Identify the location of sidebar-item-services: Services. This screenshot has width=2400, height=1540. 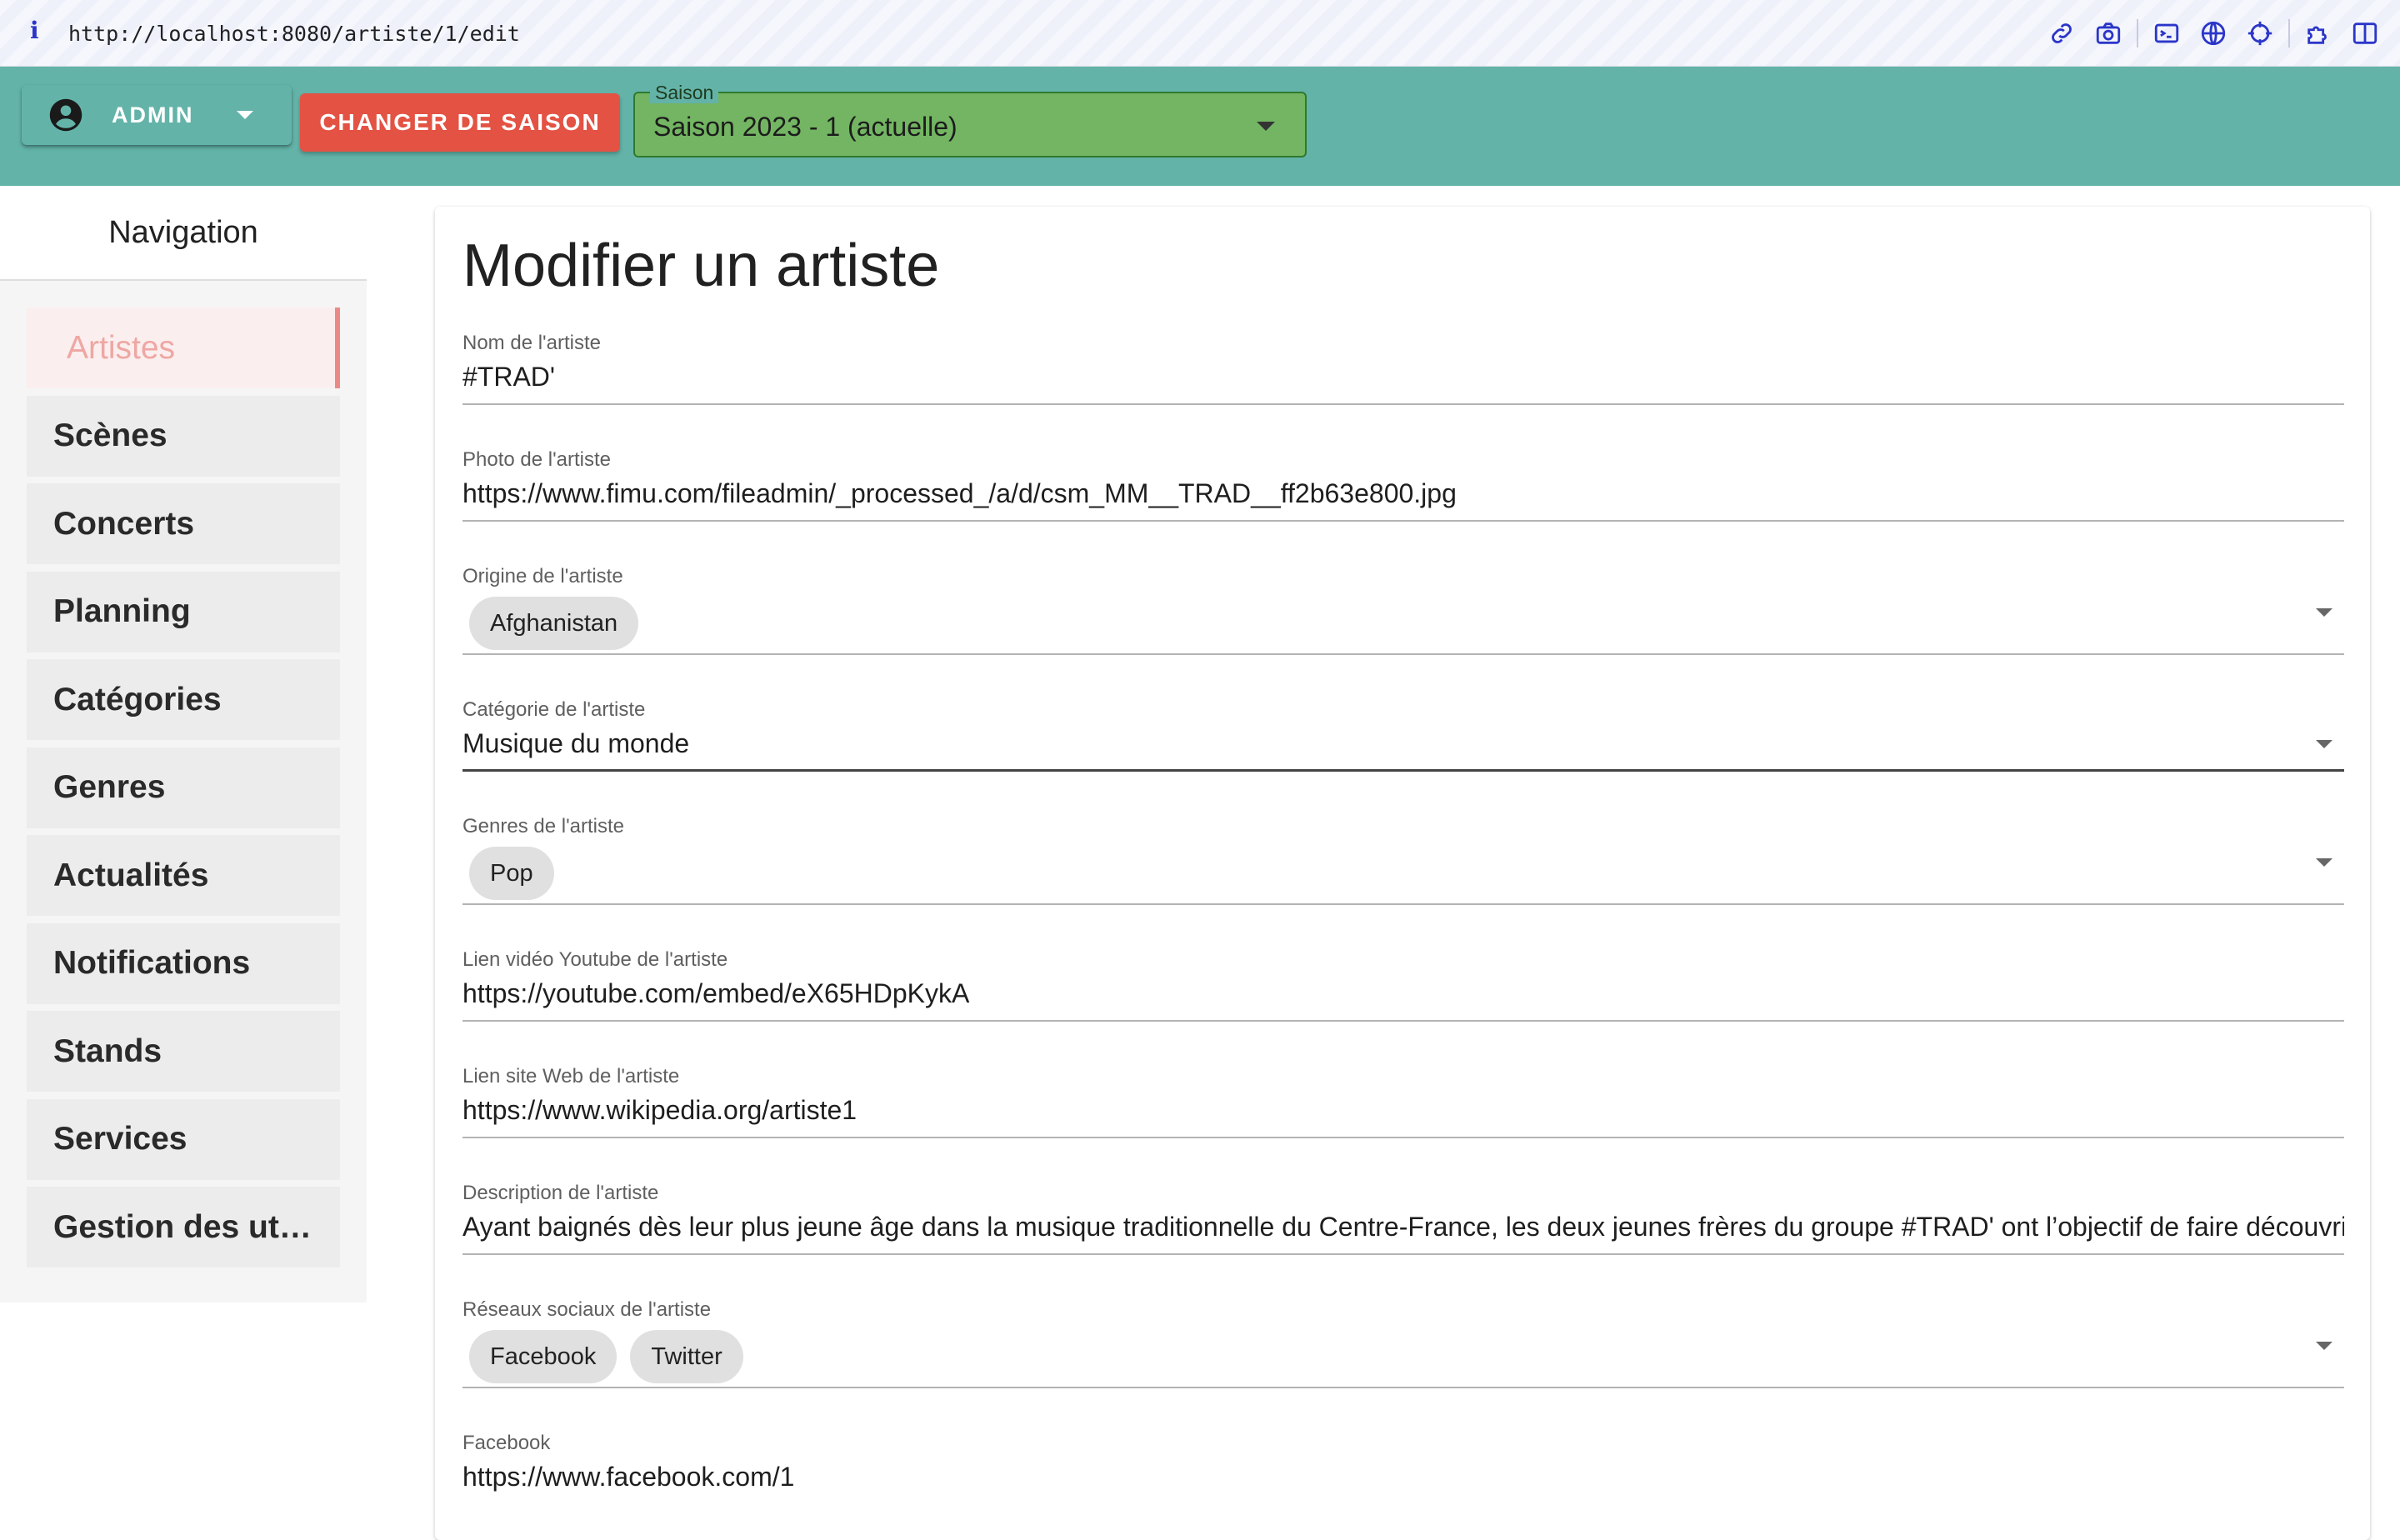
(183, 1139).